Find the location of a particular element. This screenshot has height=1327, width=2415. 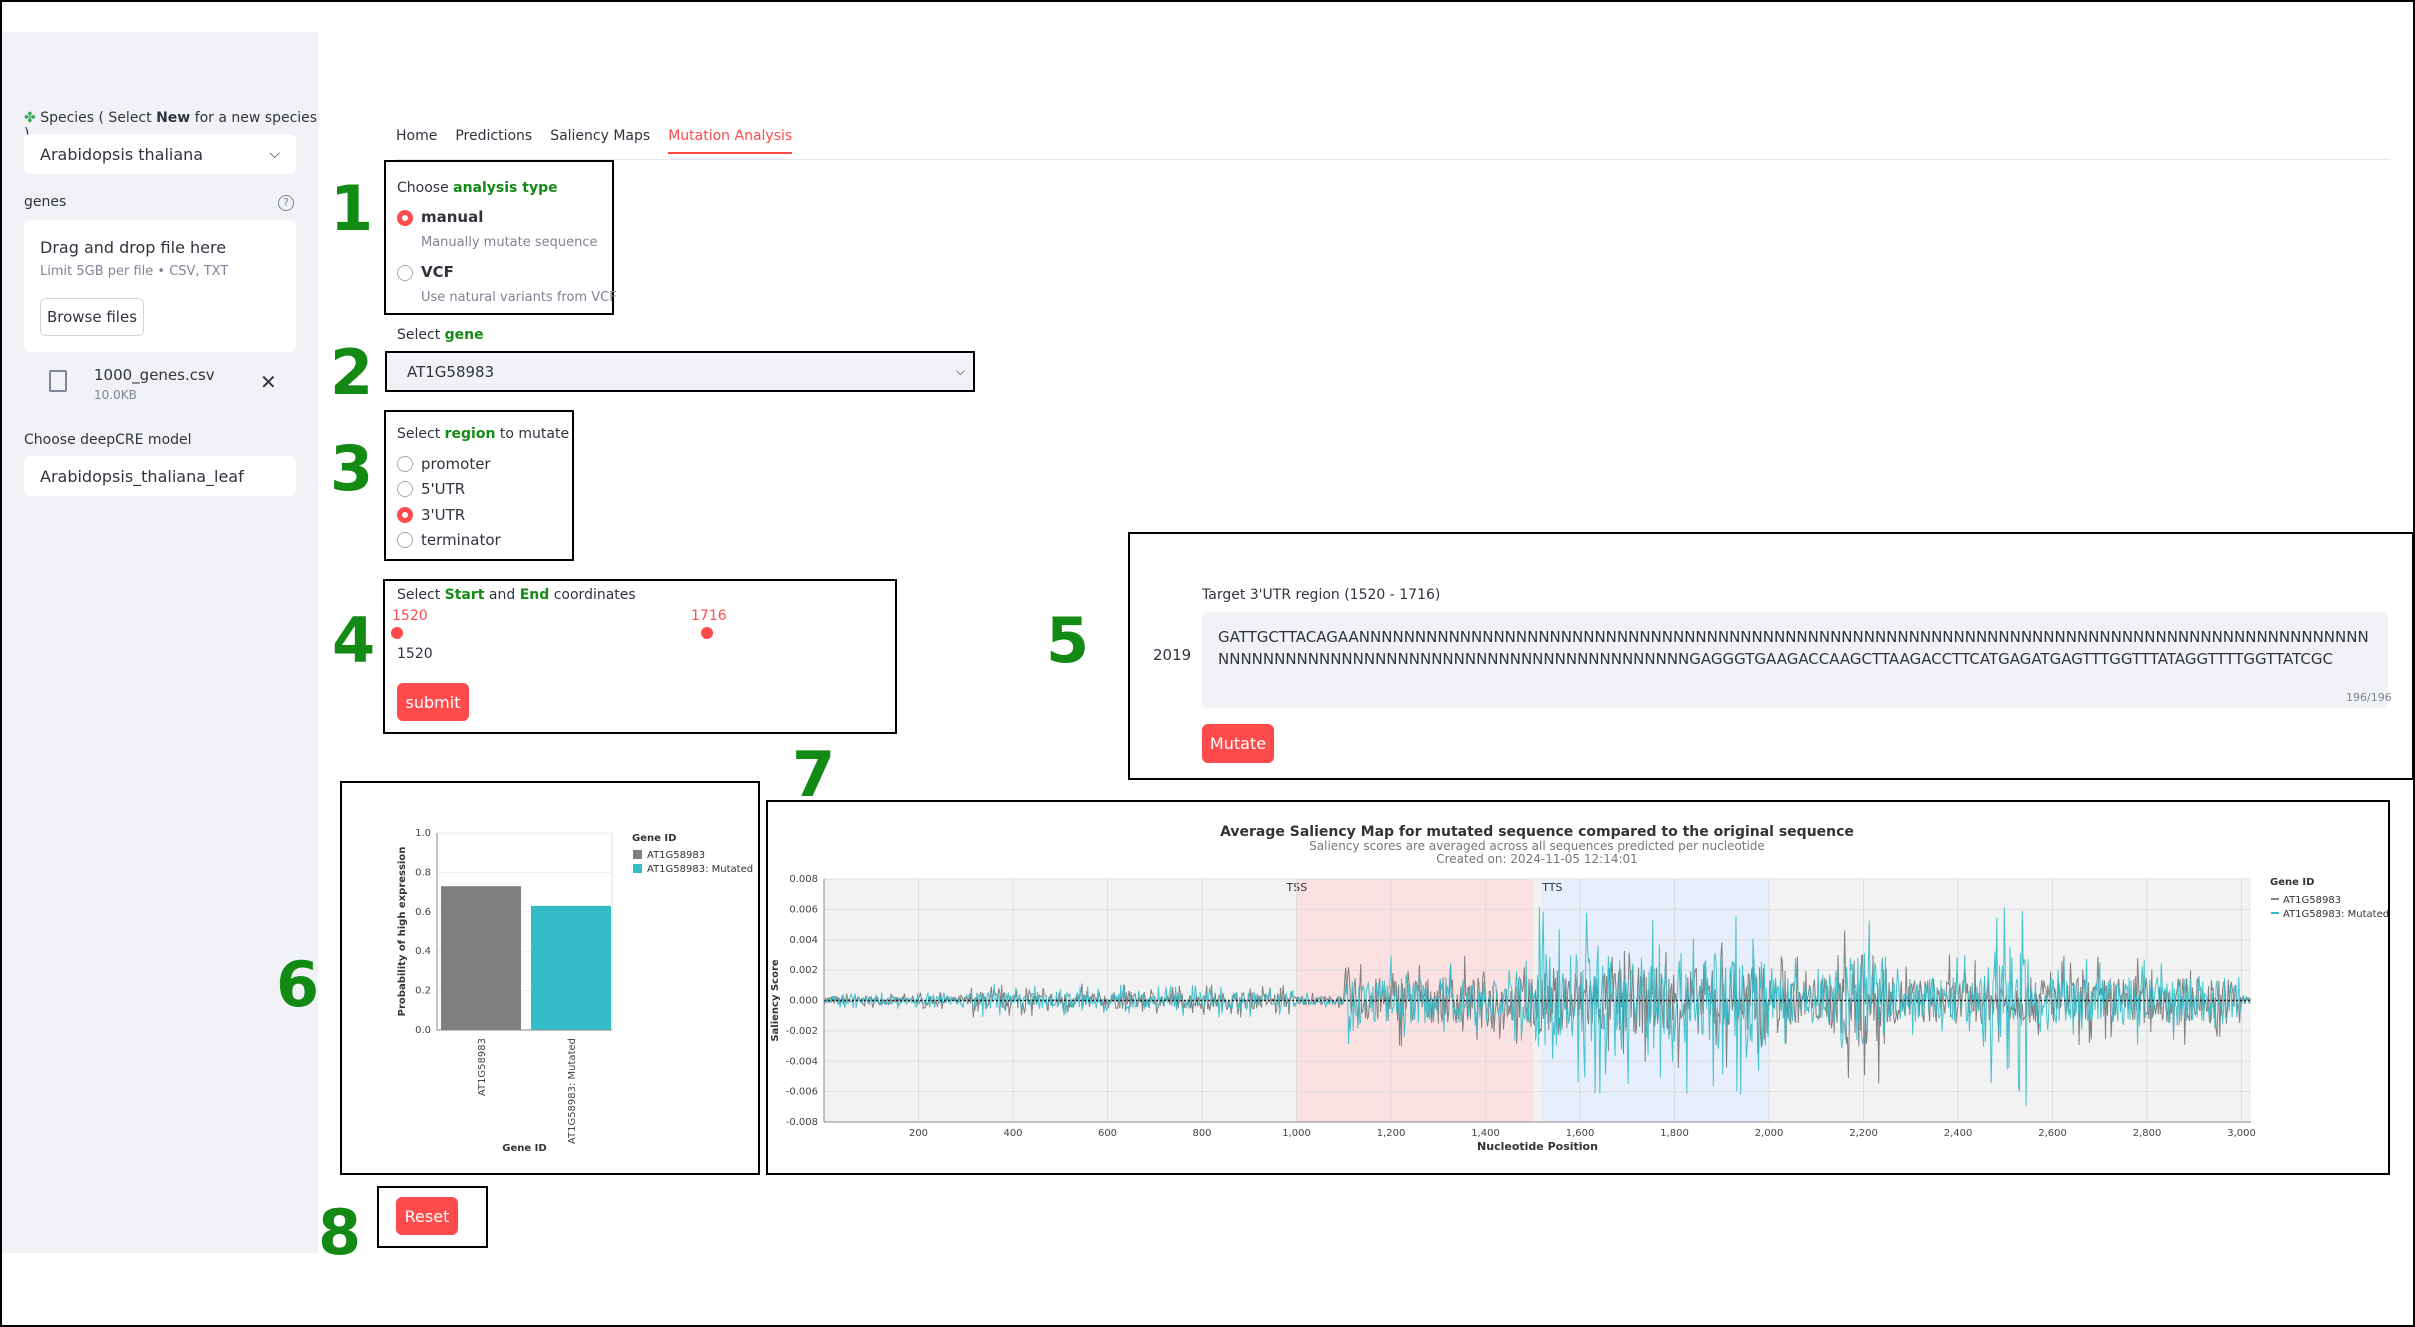

radio-promoter is located at coordinates (405, 464).